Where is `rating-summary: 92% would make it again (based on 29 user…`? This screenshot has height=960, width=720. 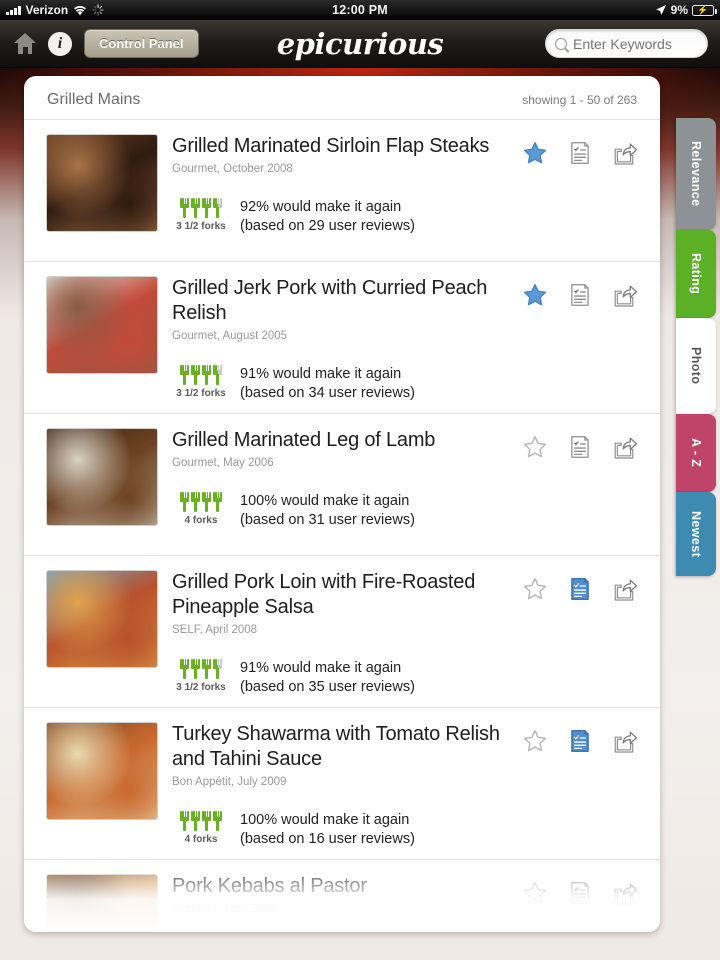 rating-summary: 92% would make it again (based on 29 user… is located at coordinates (327, 217).